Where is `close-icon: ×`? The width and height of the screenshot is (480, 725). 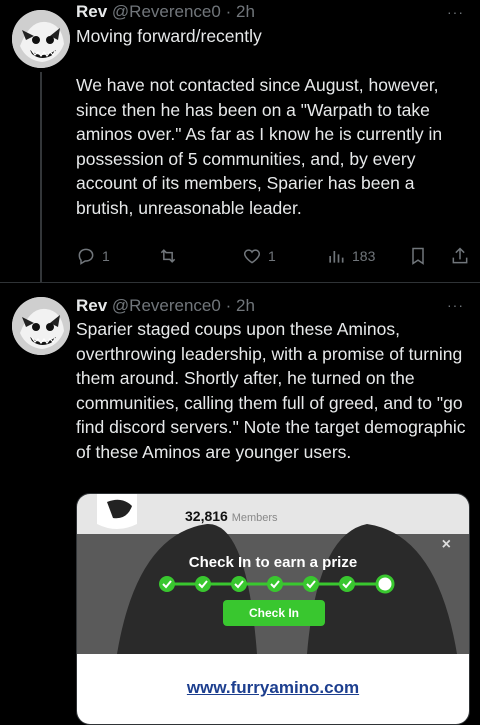
close-icon: × is located at coordinates (446, 544).